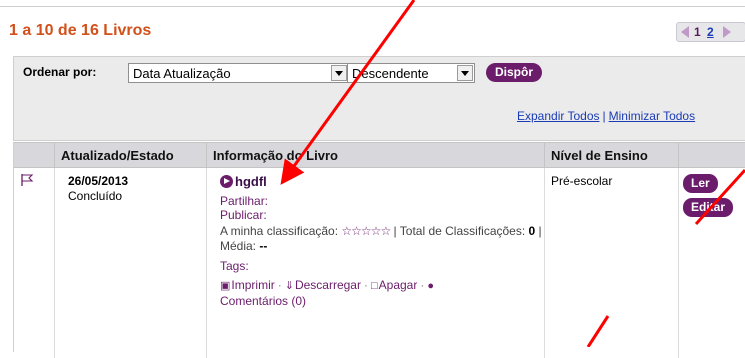 Image resolution: width=745 pixels, height=358 pixels. Describe the element at coordinates (289, 286) in the screenshot. I see `download-icon: ⇓` at that location.